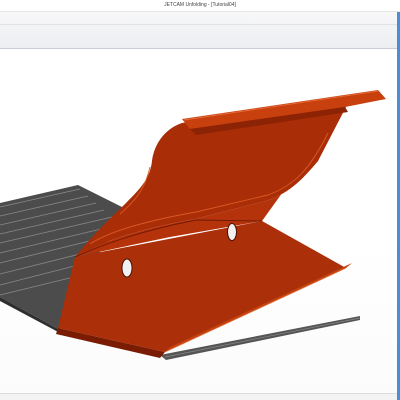  I want to click on status-bar, so click(198, 396).